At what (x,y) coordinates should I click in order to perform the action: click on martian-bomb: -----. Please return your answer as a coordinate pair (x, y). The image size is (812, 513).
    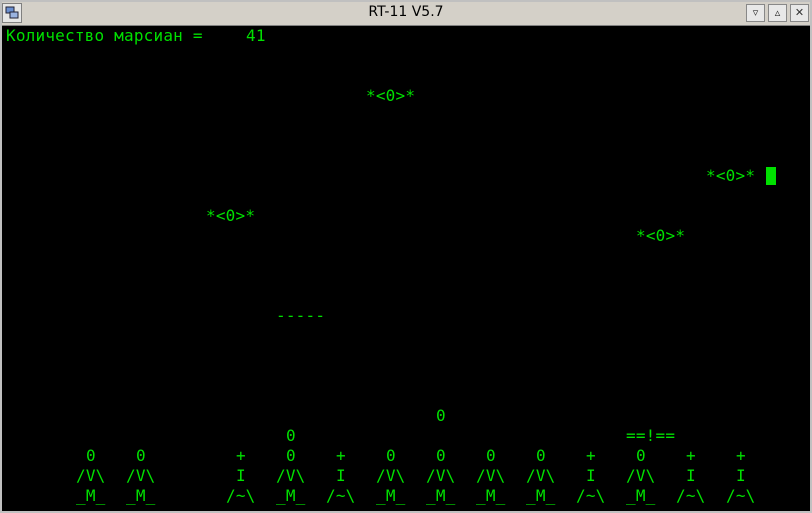
    Looking at the image, I should click on (301, 315).